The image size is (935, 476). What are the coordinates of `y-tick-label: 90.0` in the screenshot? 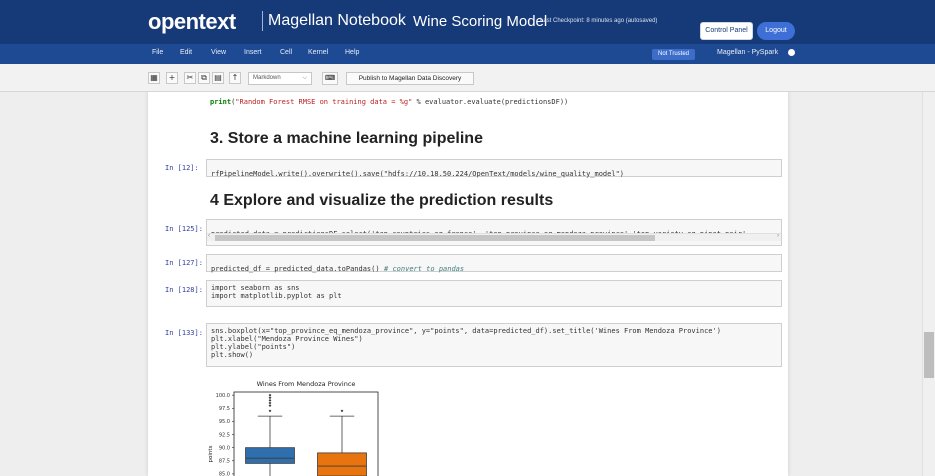 It's located at (224, 448).